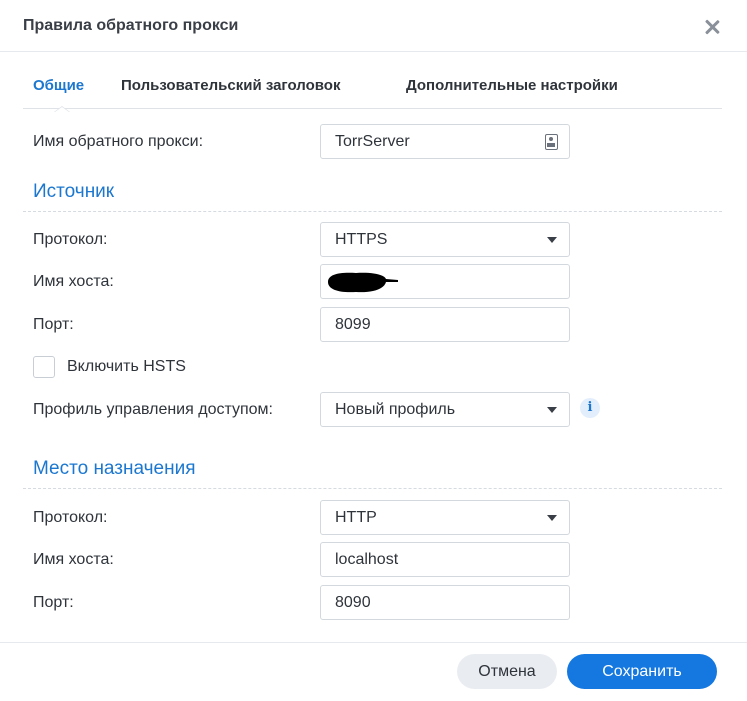  I want to click on proxy-name-label: Имя обратного прокси:, so click(118, 141).